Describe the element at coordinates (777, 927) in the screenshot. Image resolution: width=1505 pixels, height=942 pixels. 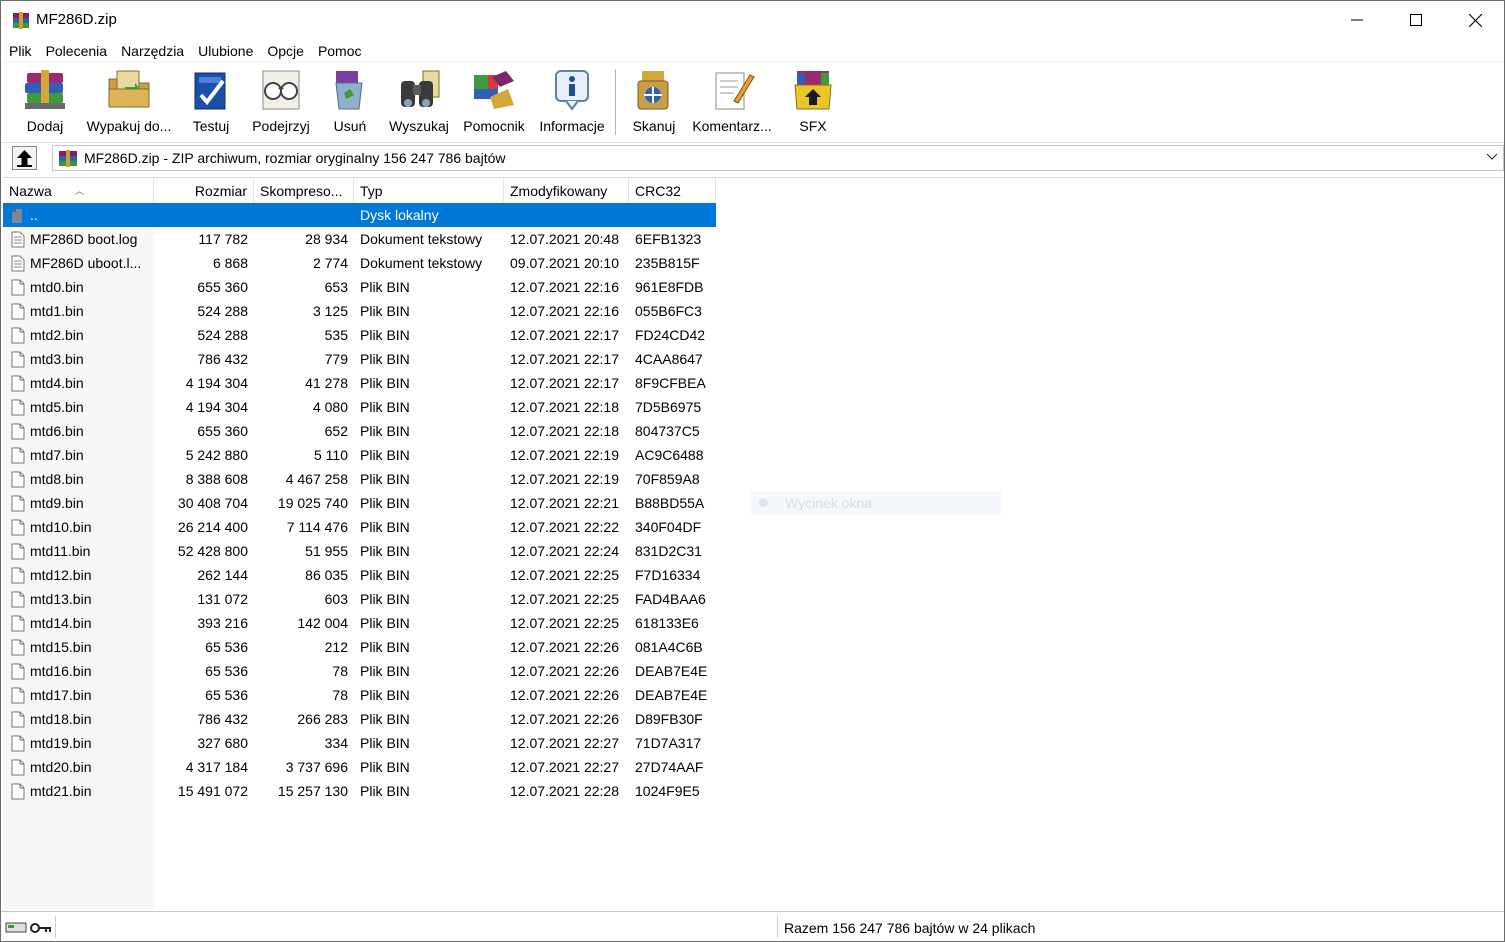
I see `status-separator` at that location.